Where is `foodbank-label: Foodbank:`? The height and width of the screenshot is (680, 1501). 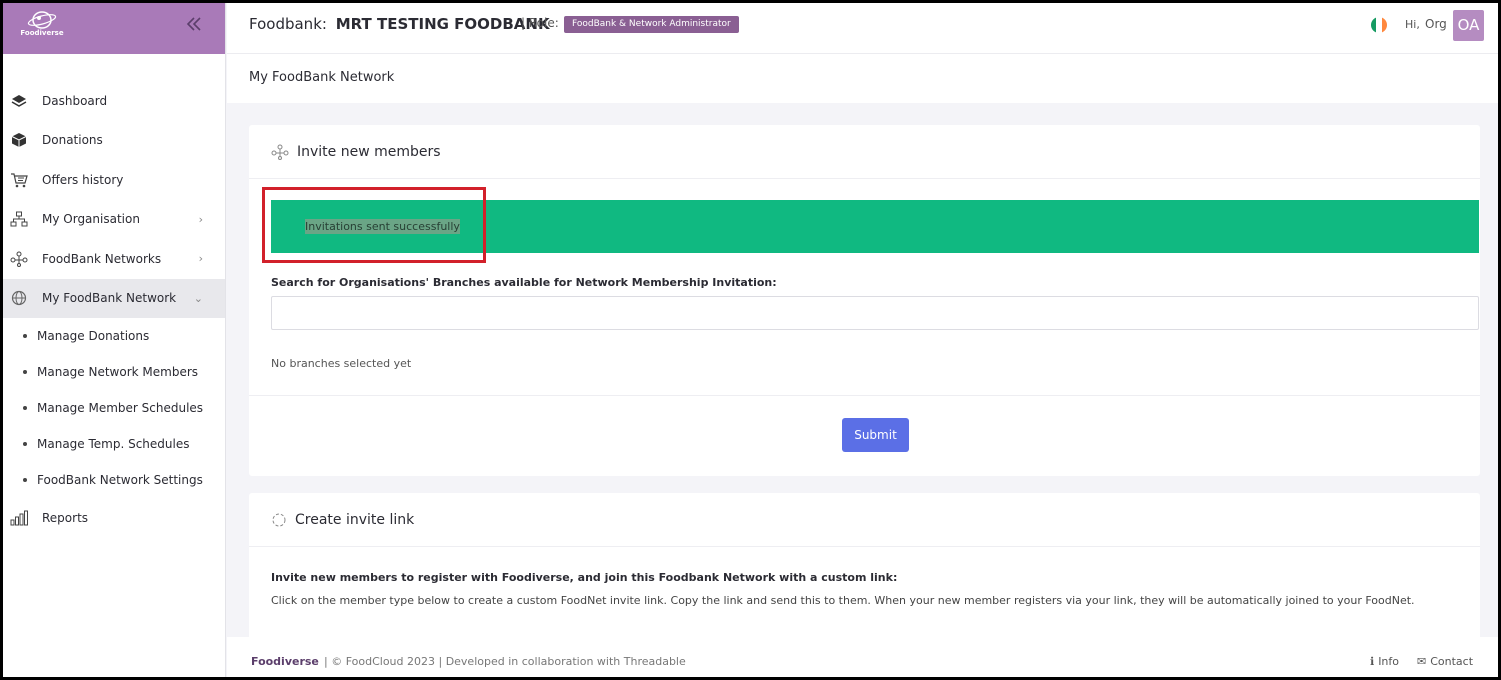
foodbank-label: Foodbank: is located at coordinates (288, 24).